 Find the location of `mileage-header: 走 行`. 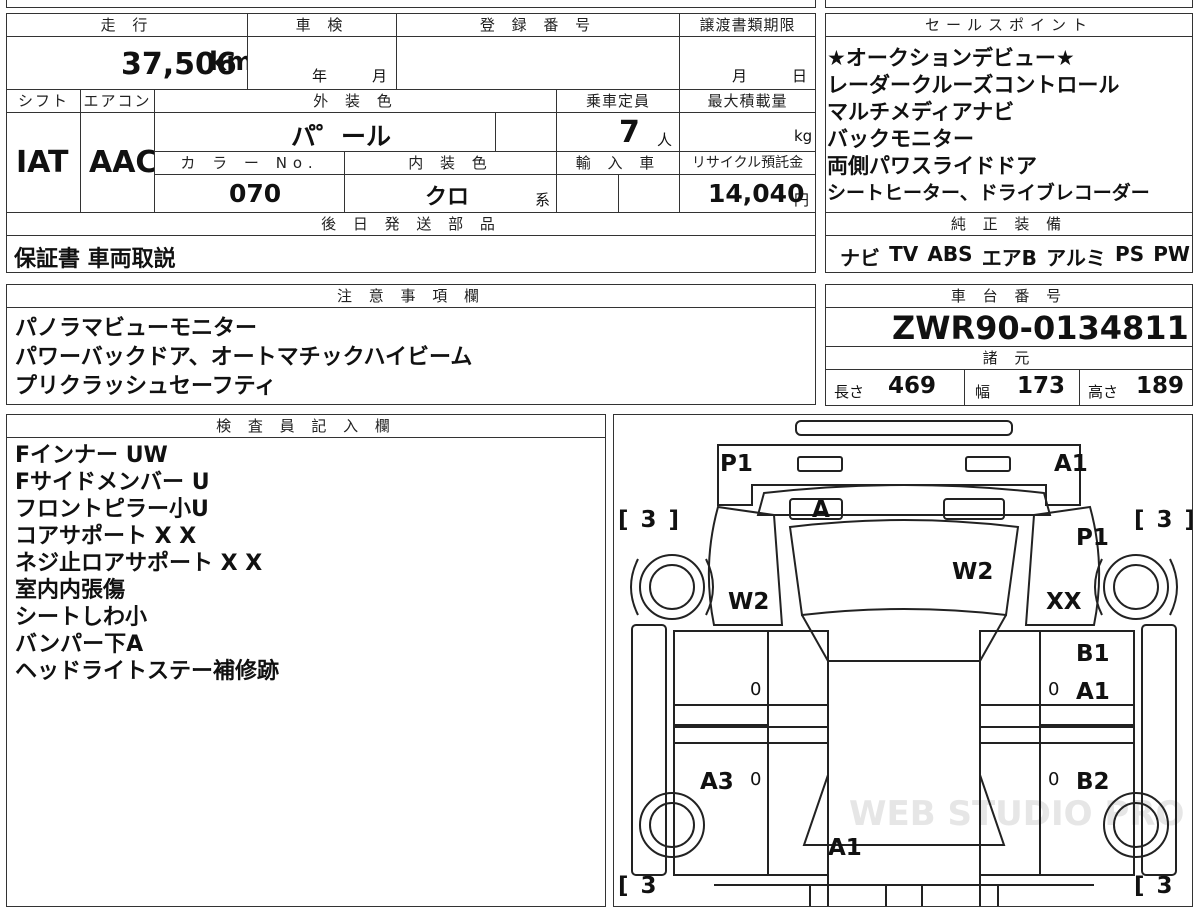

mileage-header: 走 行 is located at coordinates (127, 25).